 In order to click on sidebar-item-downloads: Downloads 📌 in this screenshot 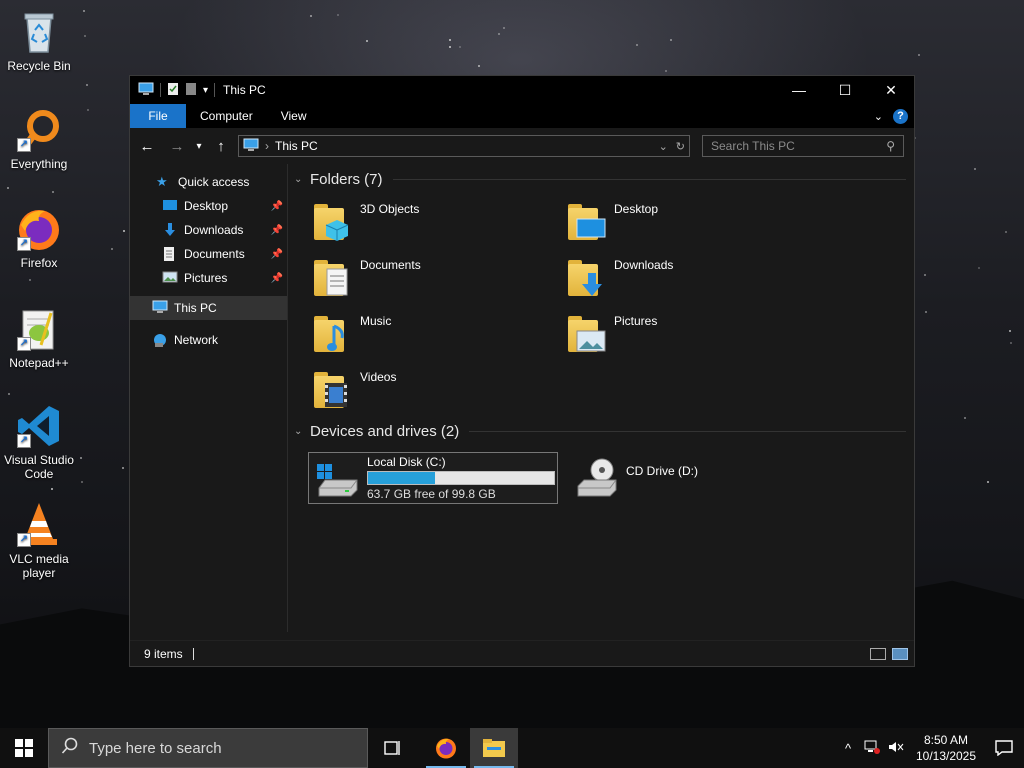, I will do `click(208, 230)`.